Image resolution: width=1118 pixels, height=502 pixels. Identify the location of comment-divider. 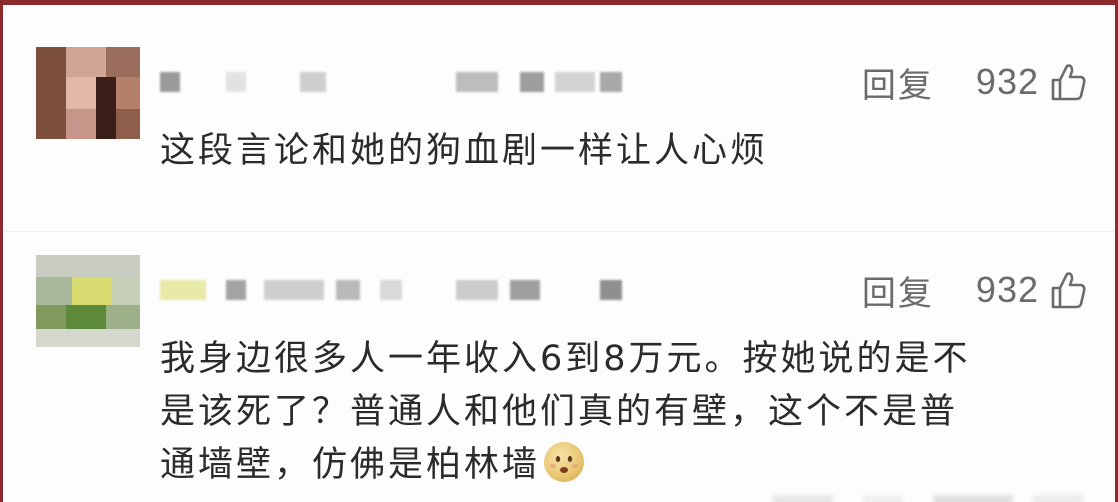
(559, 231).